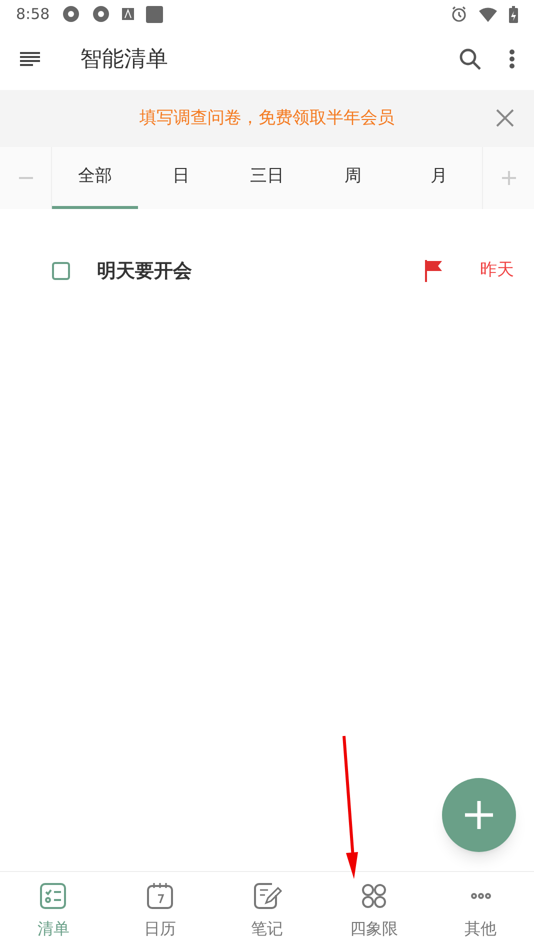 The height and width of the screenshot is (950, 534). What do you see at coordinates (459, 14) in the screenshot?
I see `alarm-icon` at bounding box center [459, 14].